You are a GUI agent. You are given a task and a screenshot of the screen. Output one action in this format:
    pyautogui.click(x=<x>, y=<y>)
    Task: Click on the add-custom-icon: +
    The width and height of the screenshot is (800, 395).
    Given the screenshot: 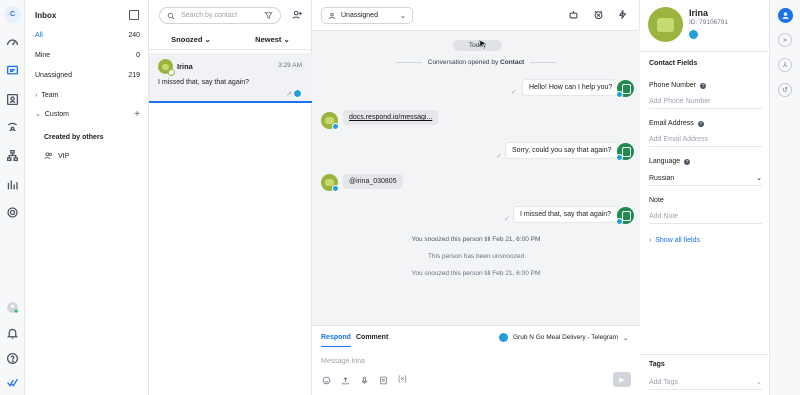 What is the action you would take?
    pyautogui.click(x=137, y=114)
    